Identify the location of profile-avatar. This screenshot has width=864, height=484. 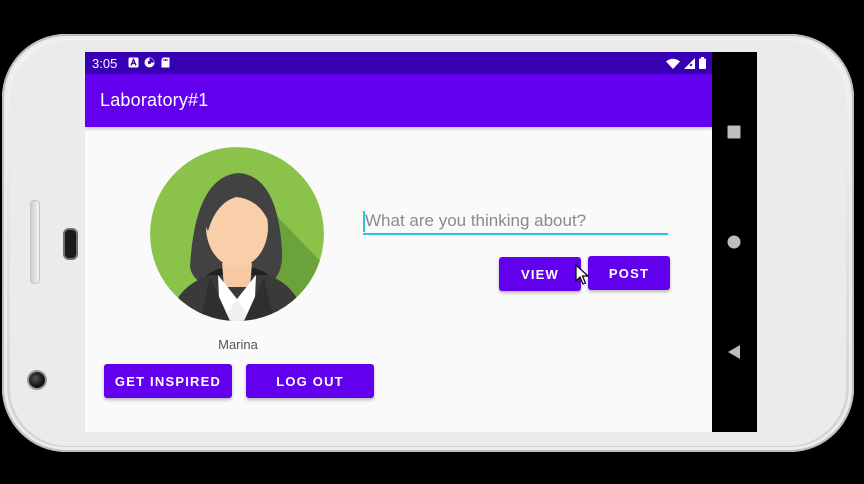
(237, 234).